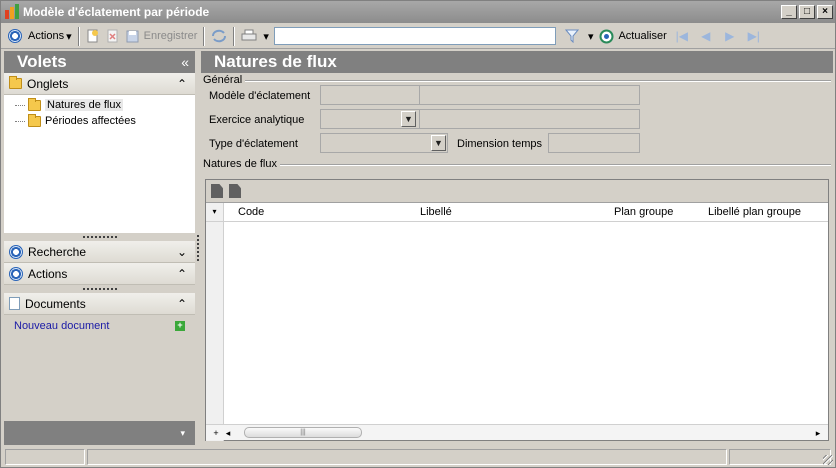 The width and height of the screenshot is (836, 468). I want to click on close-button: ×, so click(825, 12).